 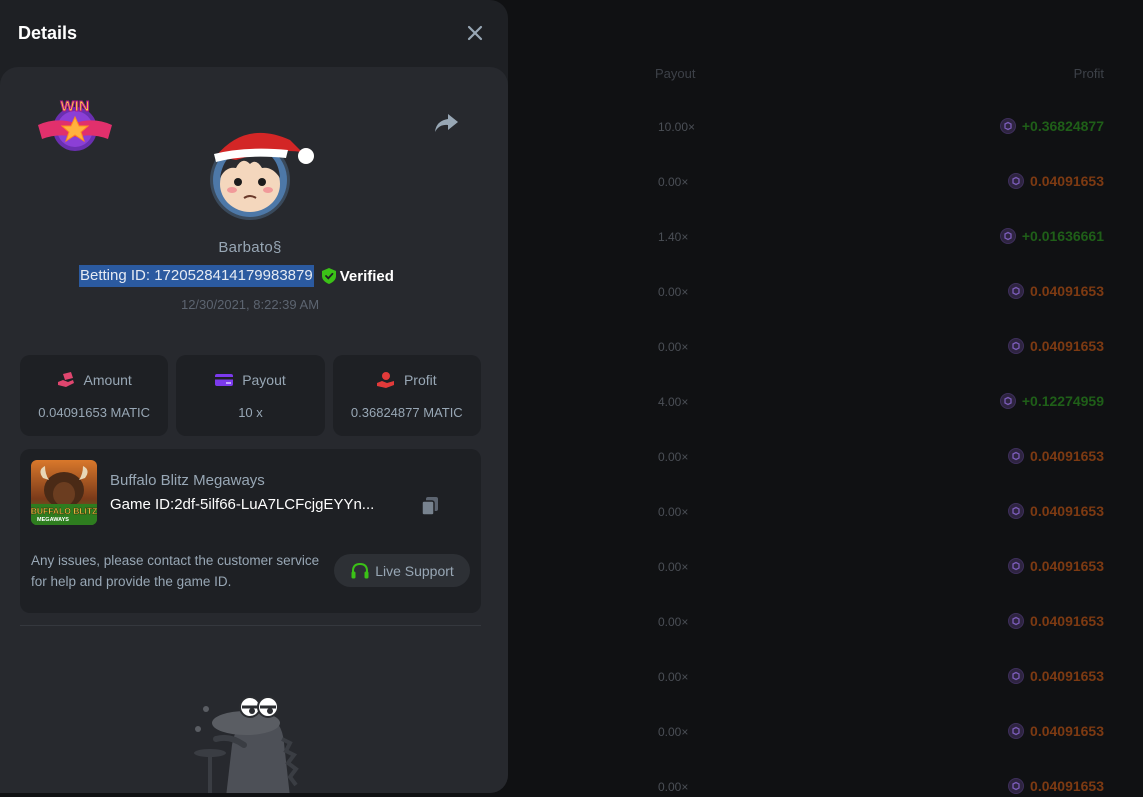 What do you see at coordinates (65, 379) in the screenshot?
I see `money-hand-icon` at bounding box center [65, 379].